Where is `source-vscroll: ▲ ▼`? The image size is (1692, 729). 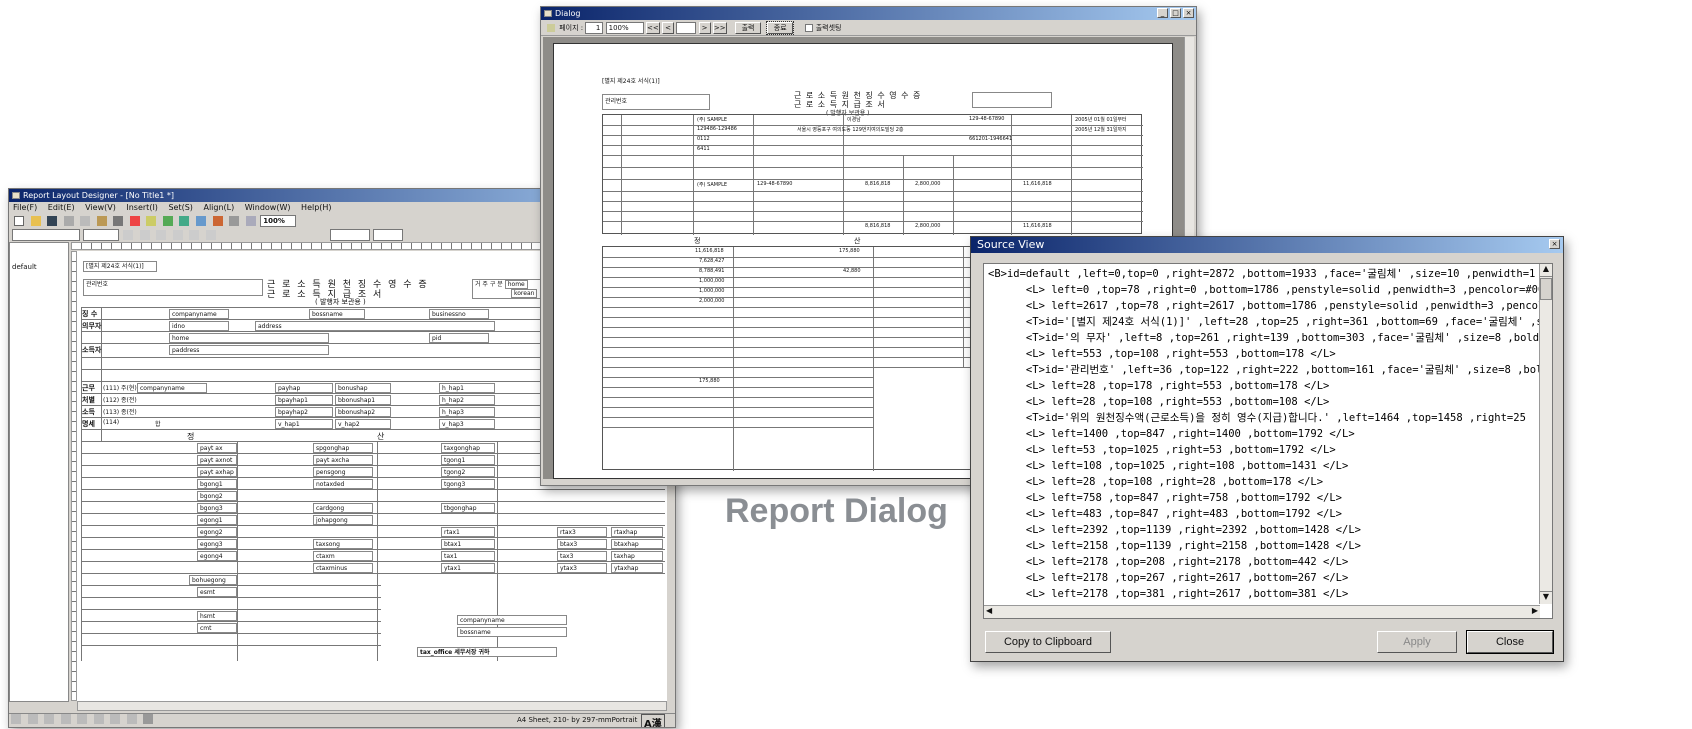
source-vscroll: ▲ ▼ is located at coordinates (1545, 434).